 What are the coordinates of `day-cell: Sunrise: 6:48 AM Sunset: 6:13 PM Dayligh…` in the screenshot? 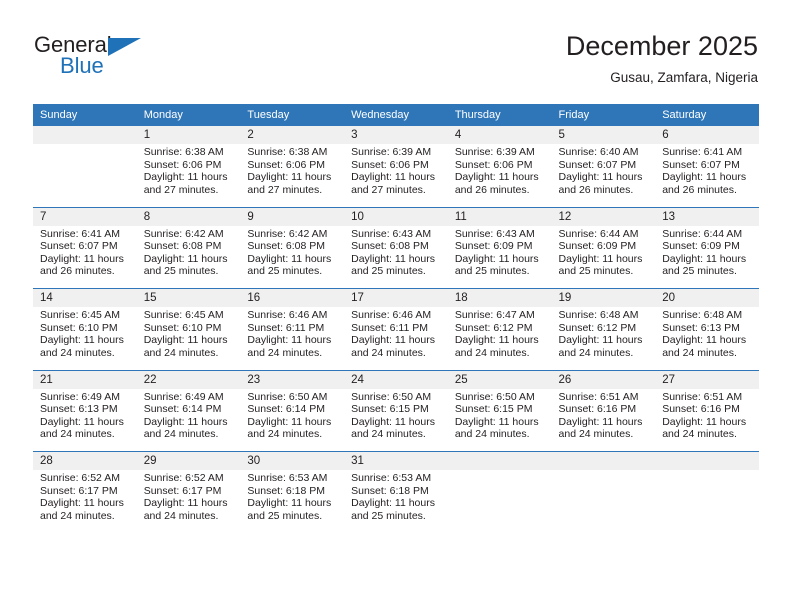 It's located at (707, 338).